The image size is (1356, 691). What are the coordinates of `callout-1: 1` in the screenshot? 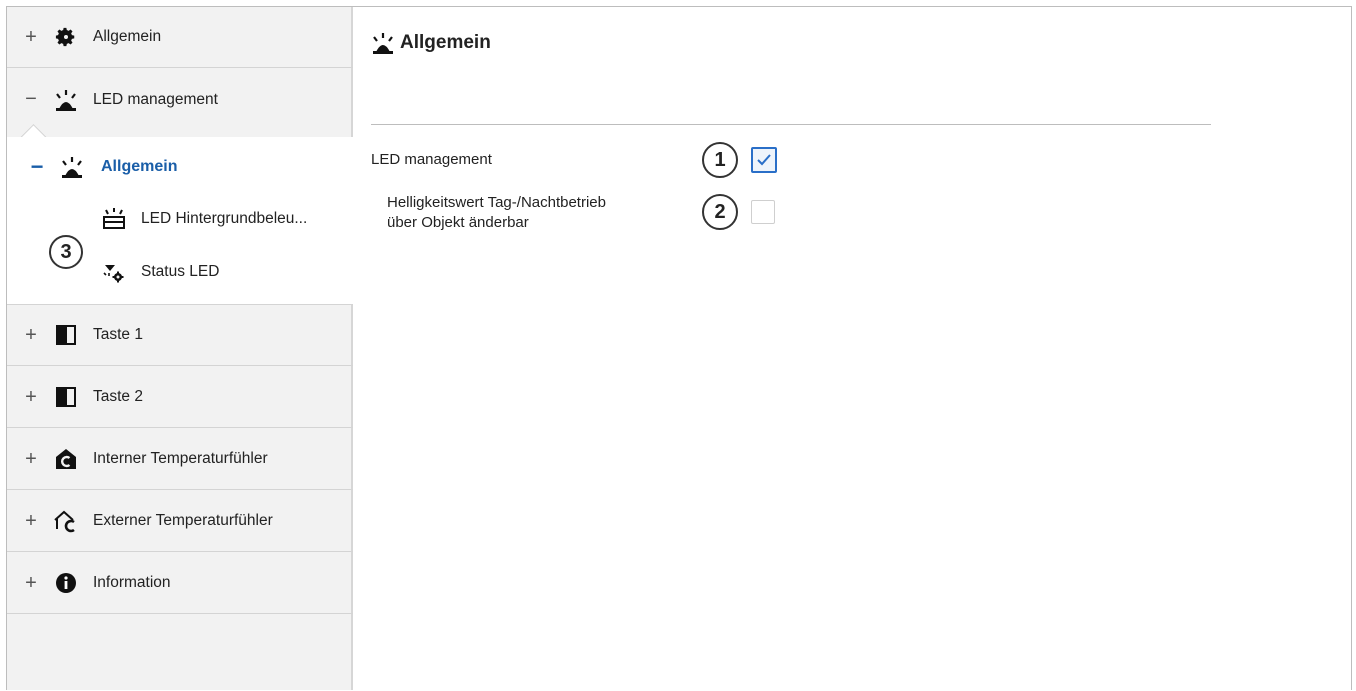 It's located at (720, 160).